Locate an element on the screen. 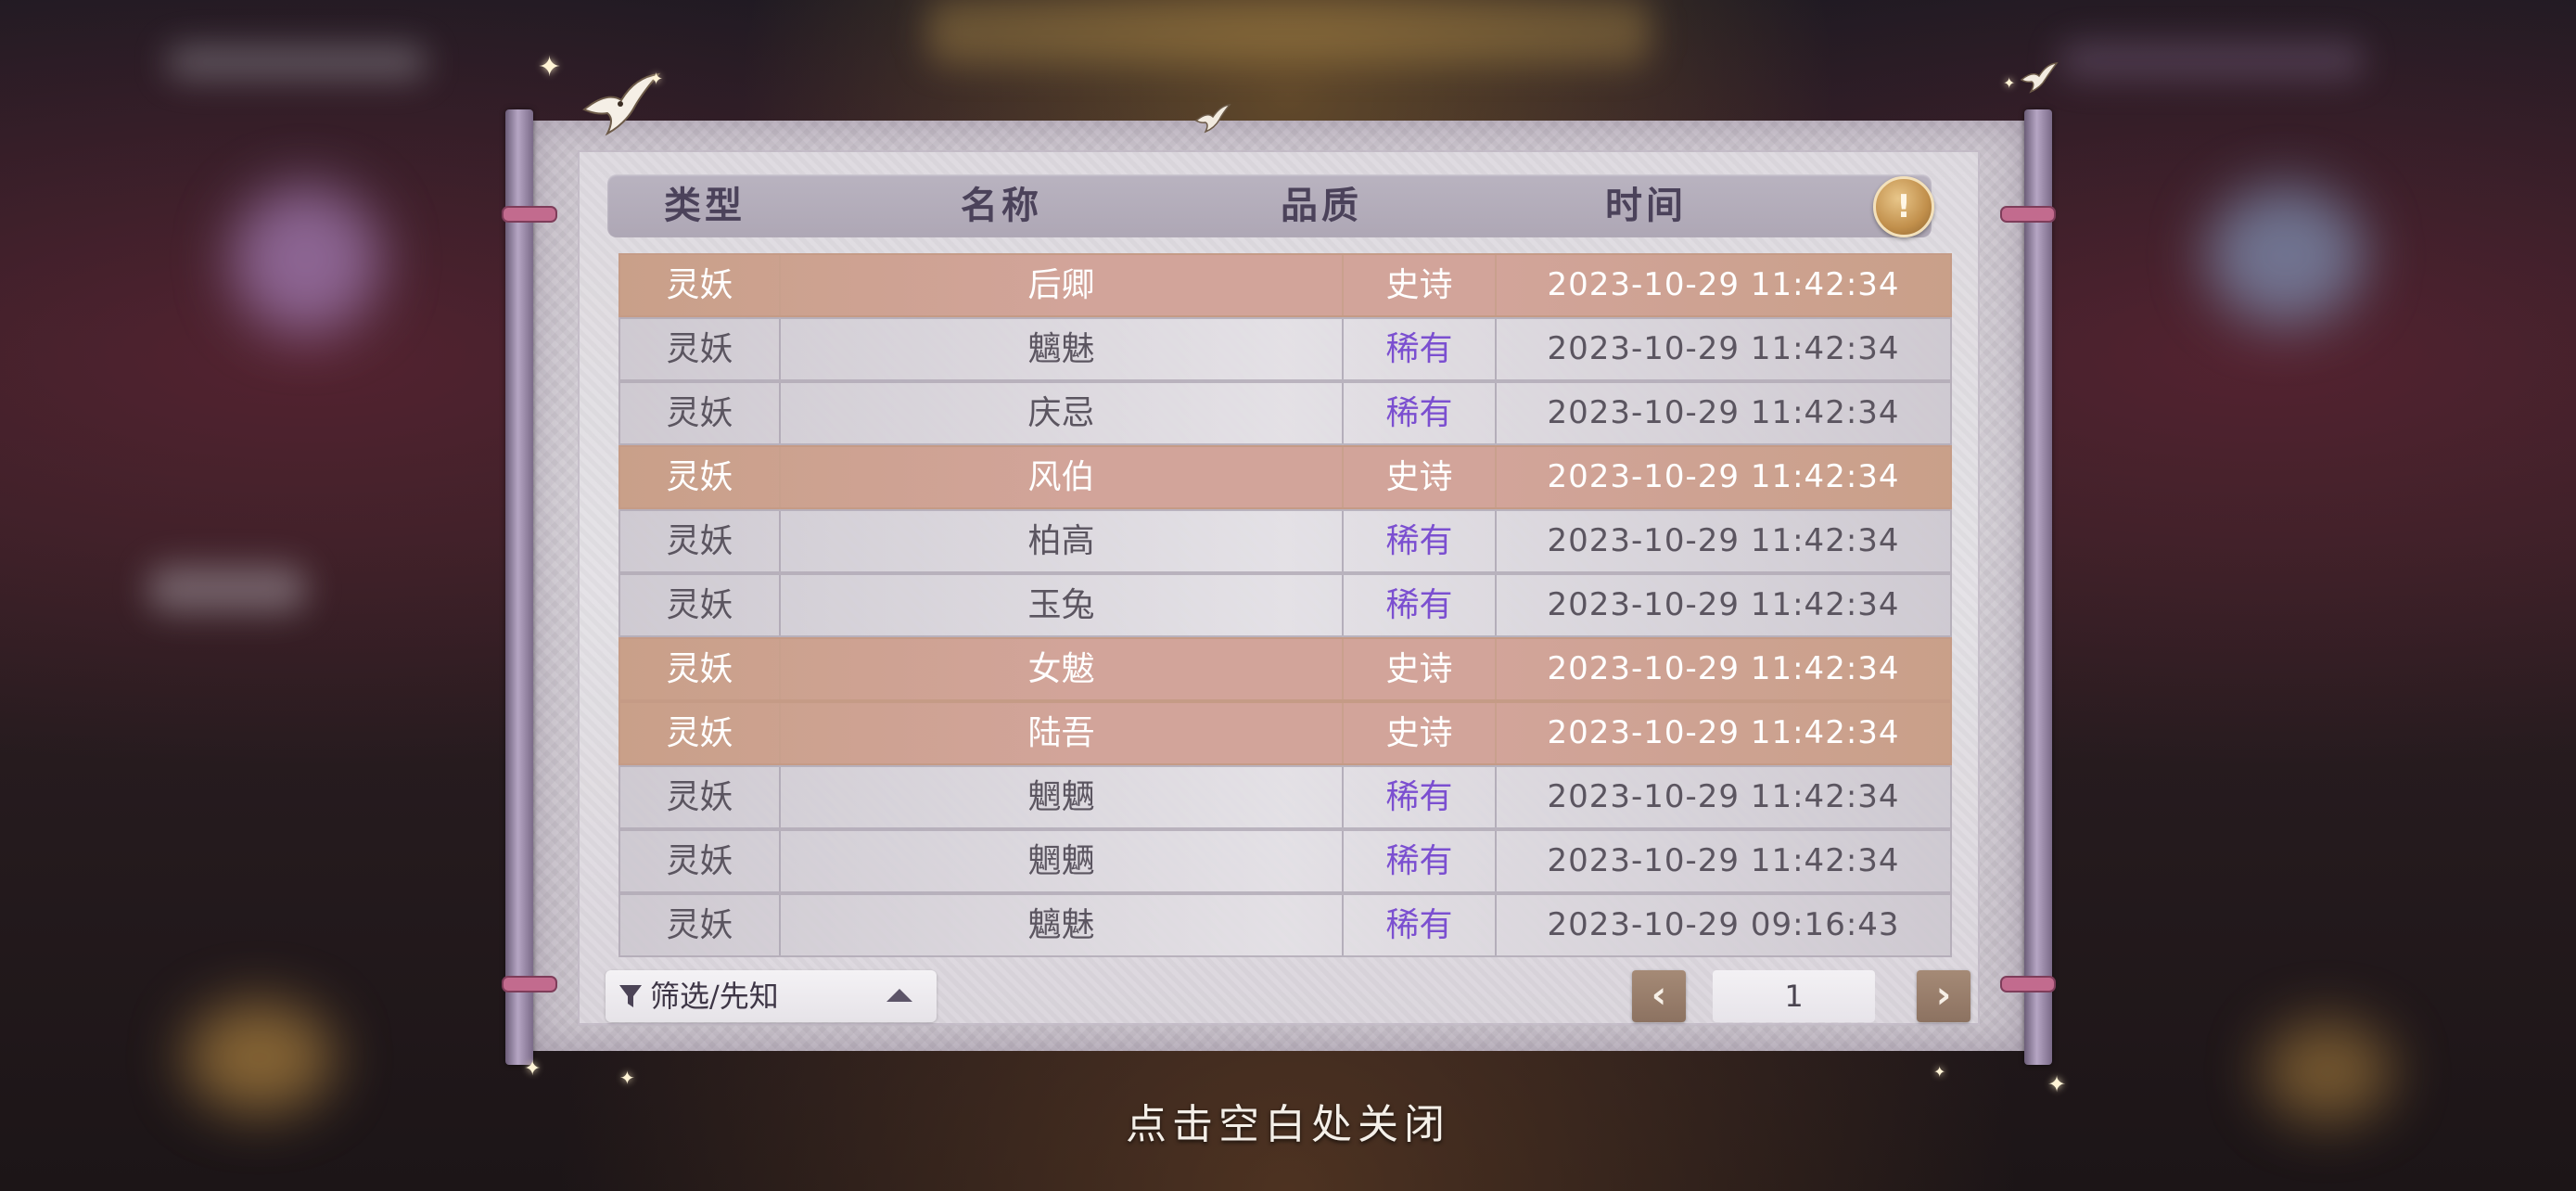 This screenshot has height=1191, width=2576. table-row: 灵妖 庆忌 稀有 2023-10-29 11:42:34 is located at coordinates (1285, 413).